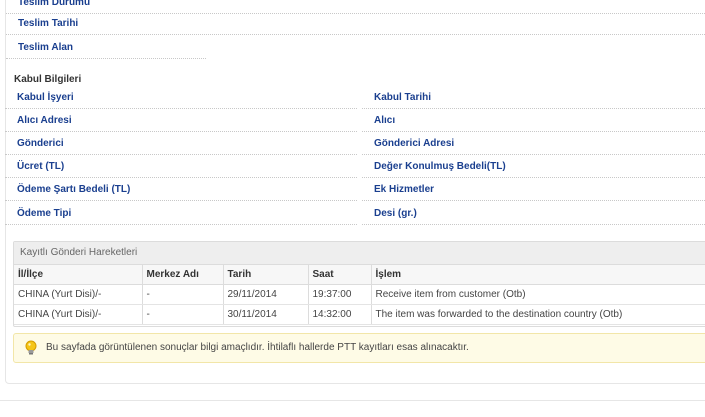  What do you see at coordinates (533, 190) in the screenshot?
I see `kabul-row: Ek Hizmetler` at bounding box center [533, 190].